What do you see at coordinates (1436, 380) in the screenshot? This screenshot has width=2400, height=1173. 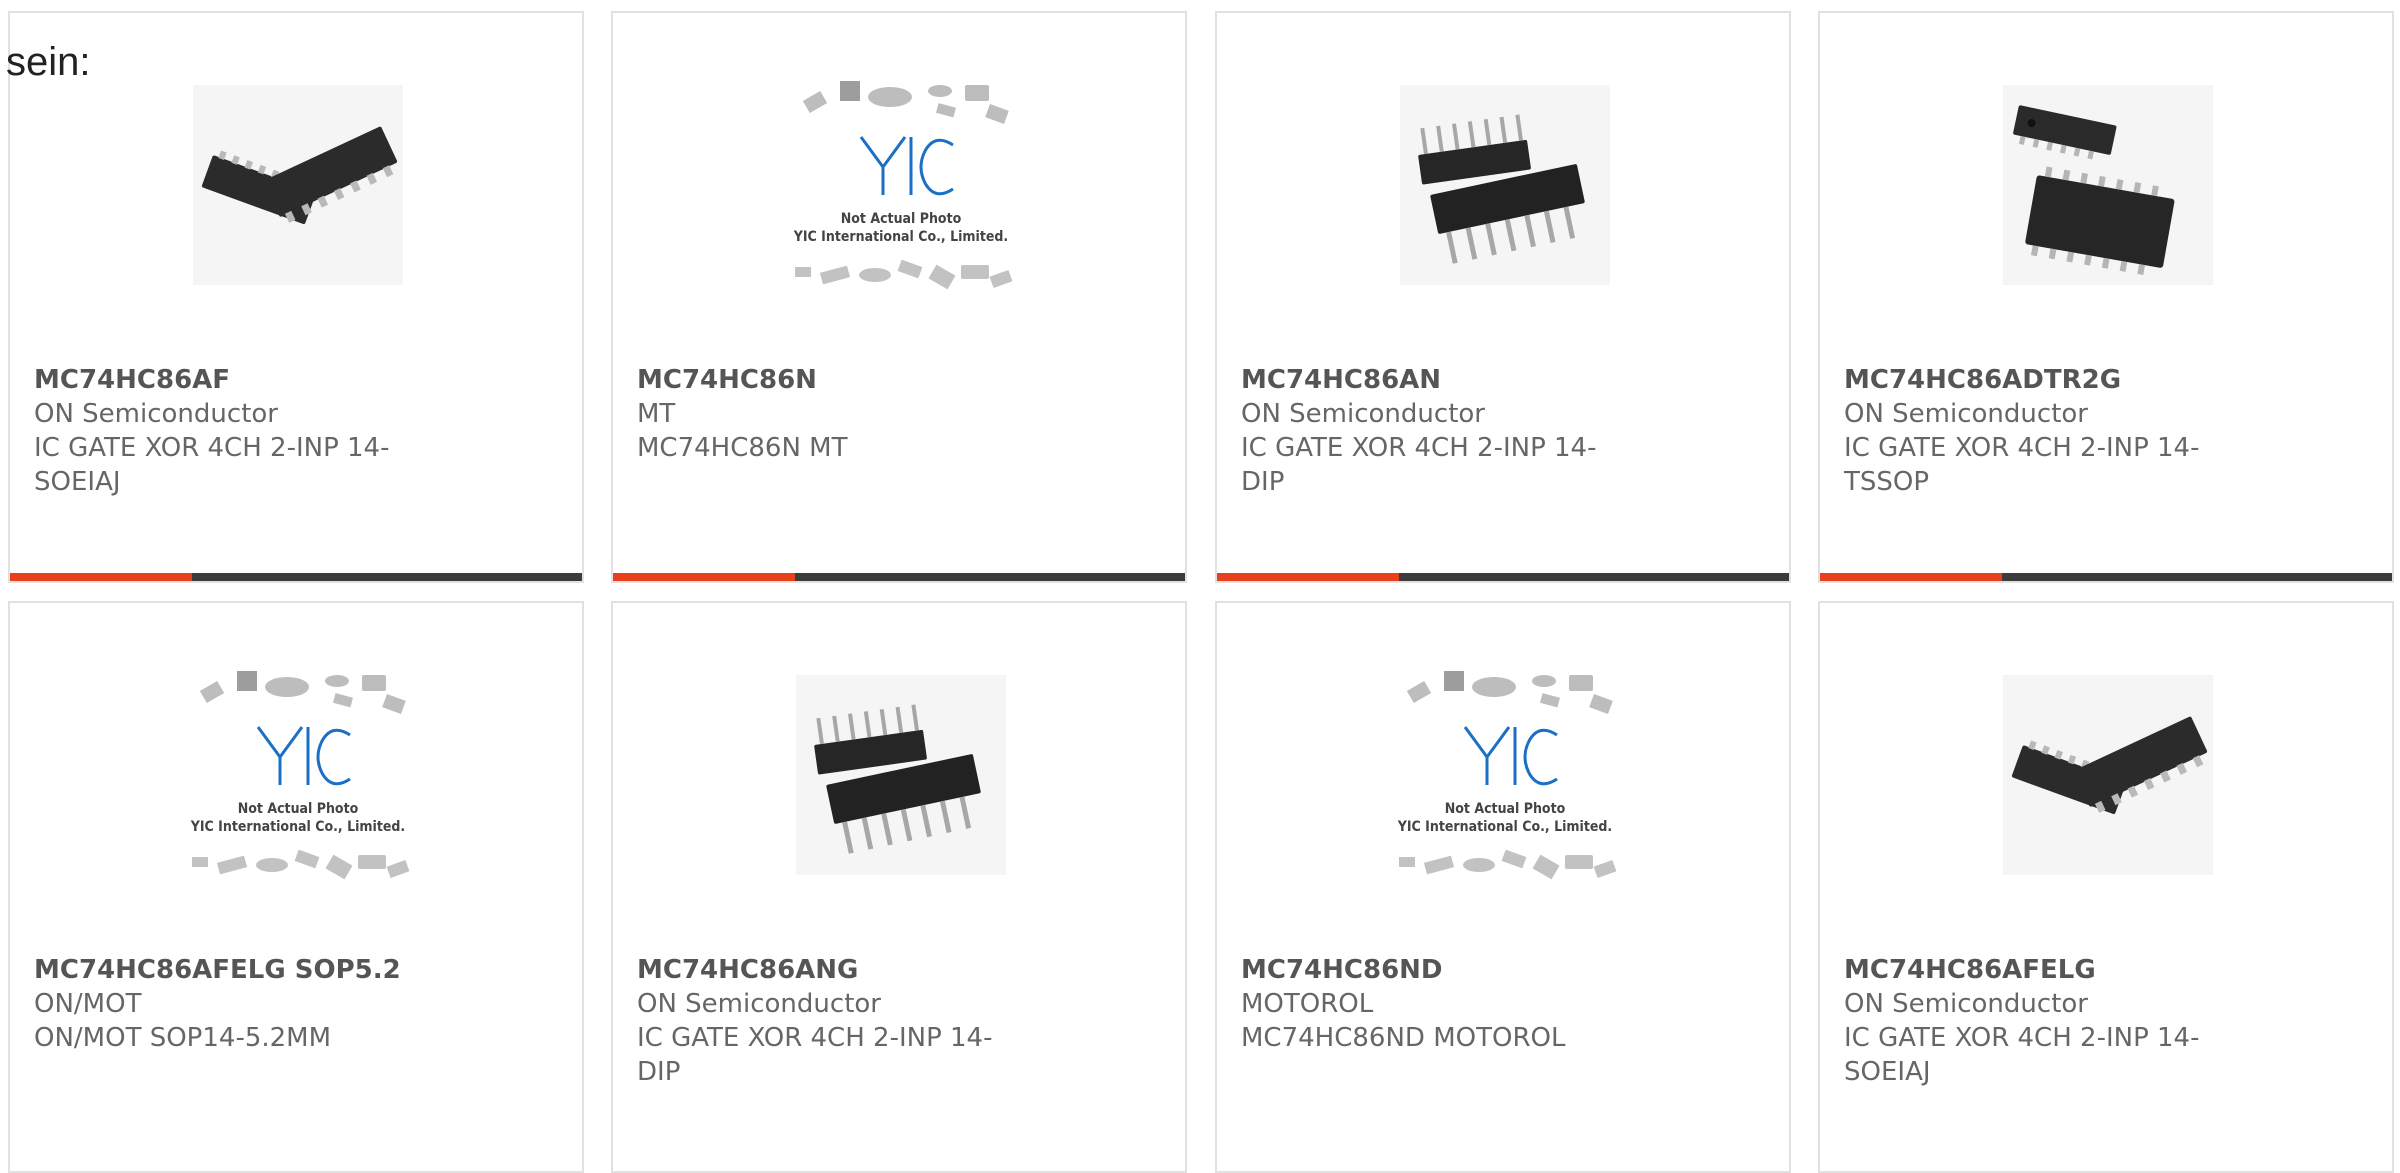 I see `part-number-link: MC74HC86AN` at bounding box center [1436, 380].